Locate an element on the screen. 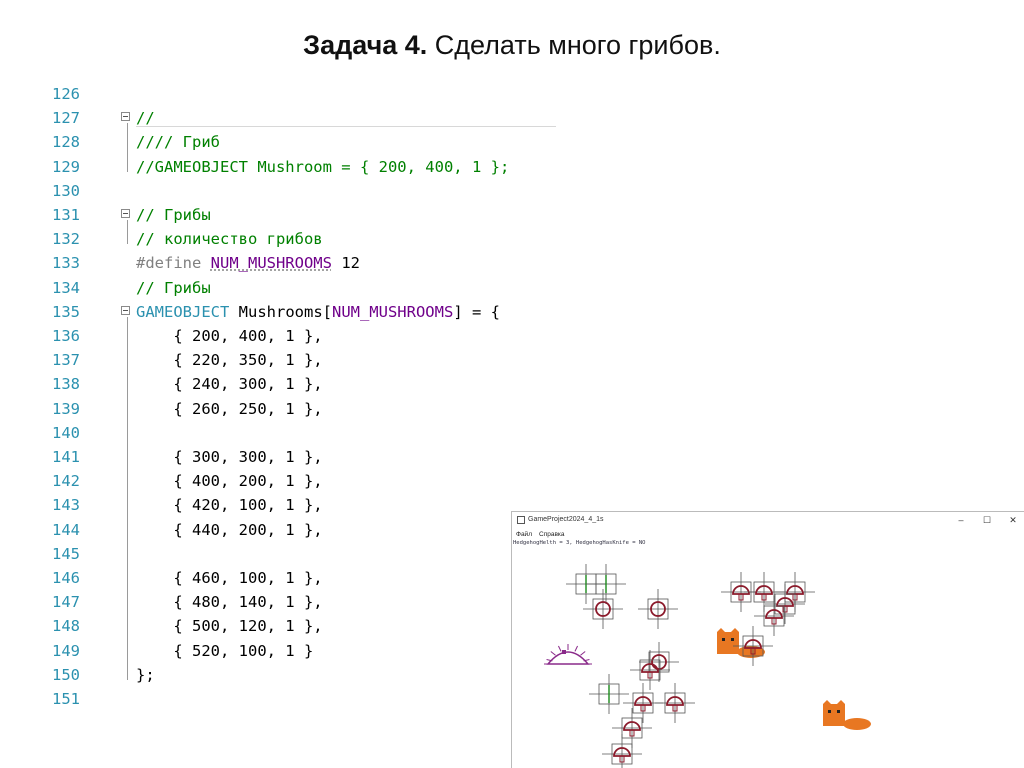 The width and height of the screenshot is (1024, 768). line-number: 146 is located at coordinates (66, 578).